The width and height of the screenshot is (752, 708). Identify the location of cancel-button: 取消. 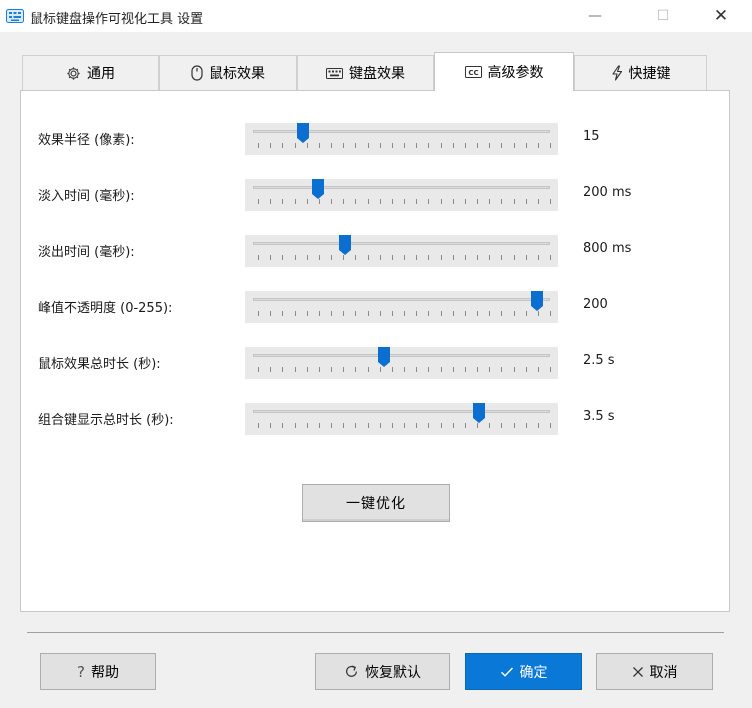
(654, 671).